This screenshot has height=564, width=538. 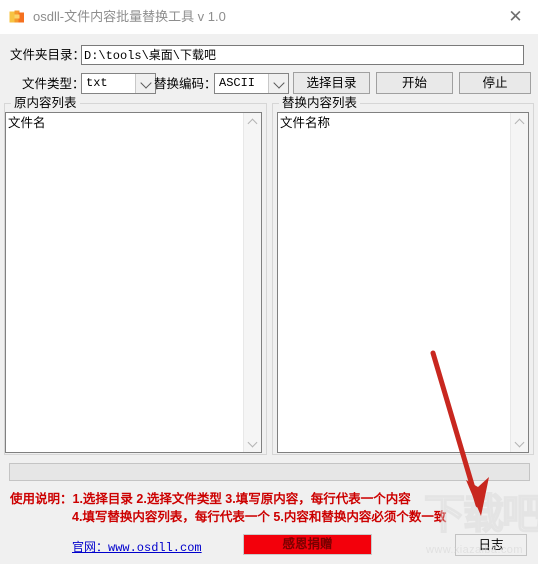 What do you see at coordinates (137, 546) in the screenshot?
I see `official-website-link: 官网：www.osdll.com` at bounding box center [137, 546].